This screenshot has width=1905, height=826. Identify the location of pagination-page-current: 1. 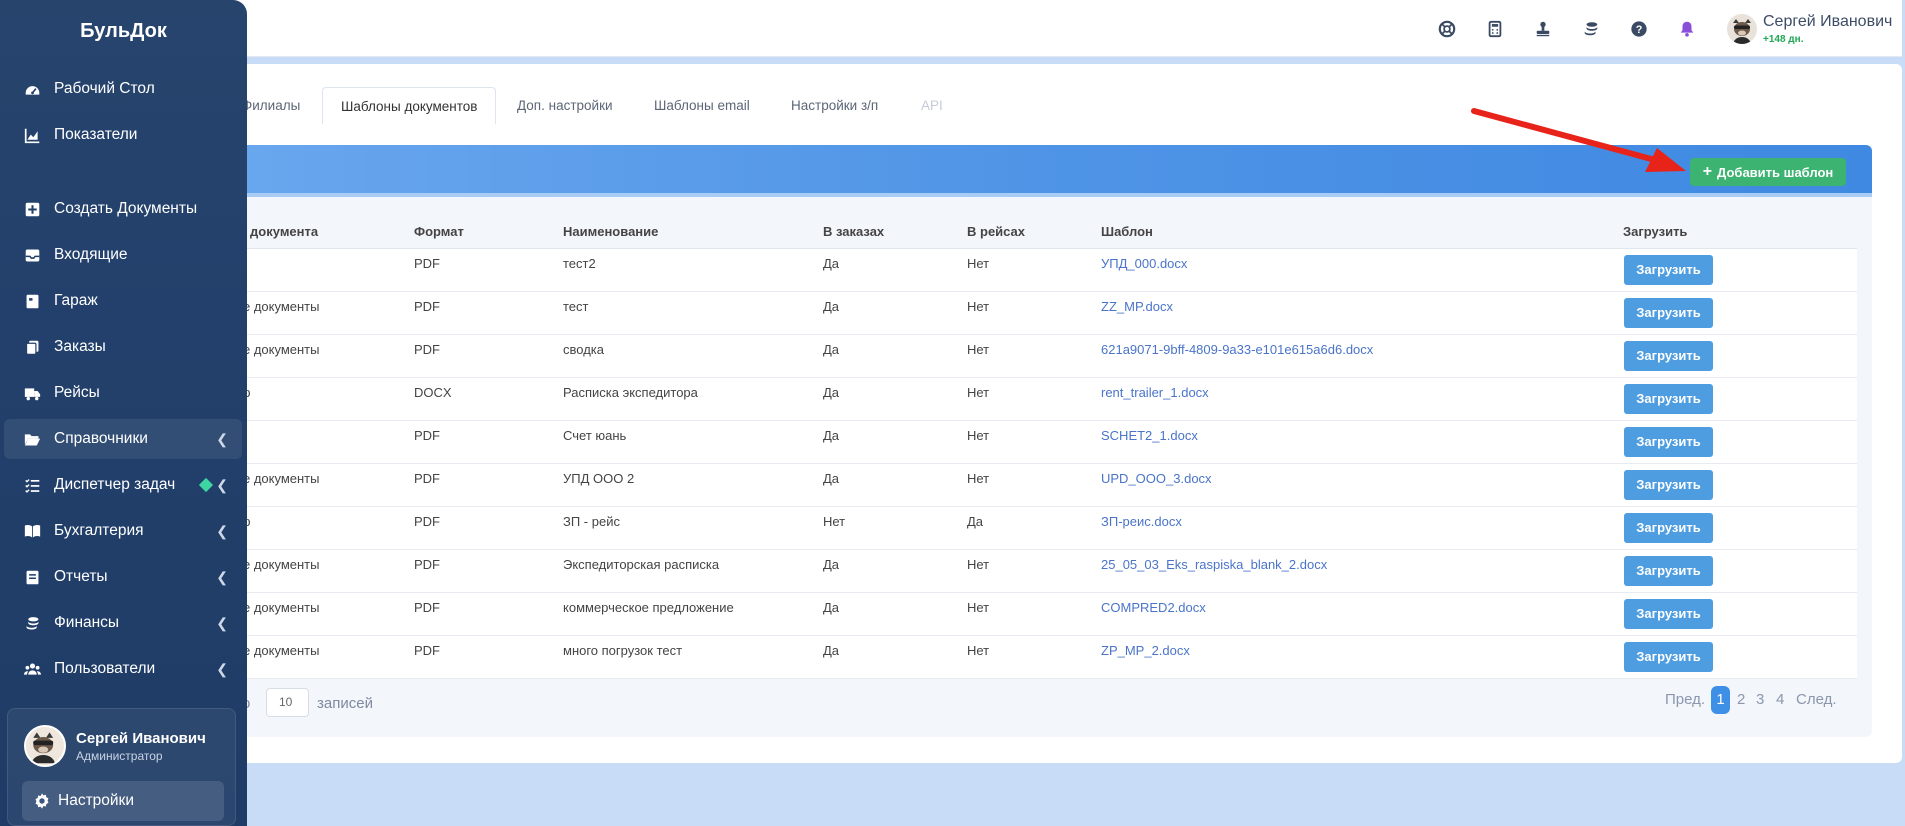
(1720, 700).